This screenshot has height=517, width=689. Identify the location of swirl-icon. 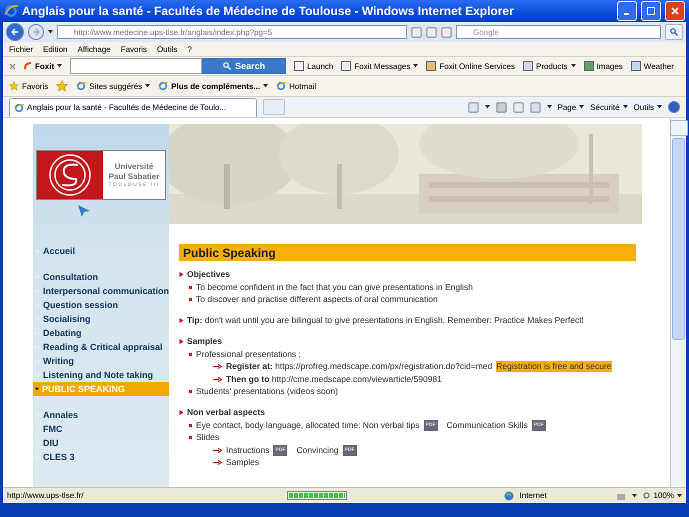
(28, 66).